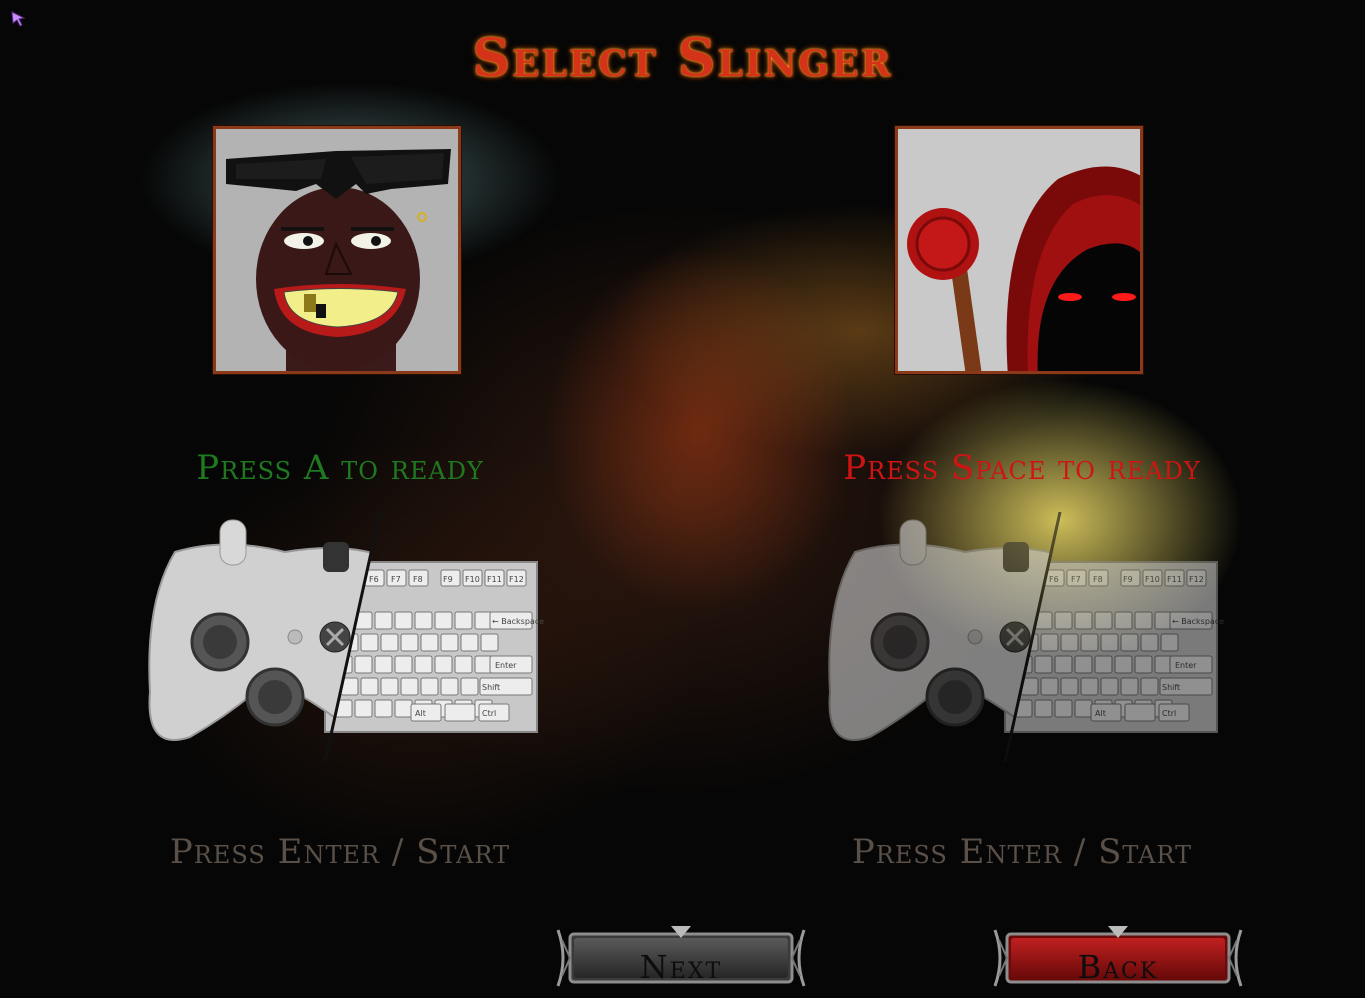  What do you see at coordinates (1022, 852) in the screenshot?
I see `player2-start-prompt: Press Enter / Start` at bounding box center [1022, 852].